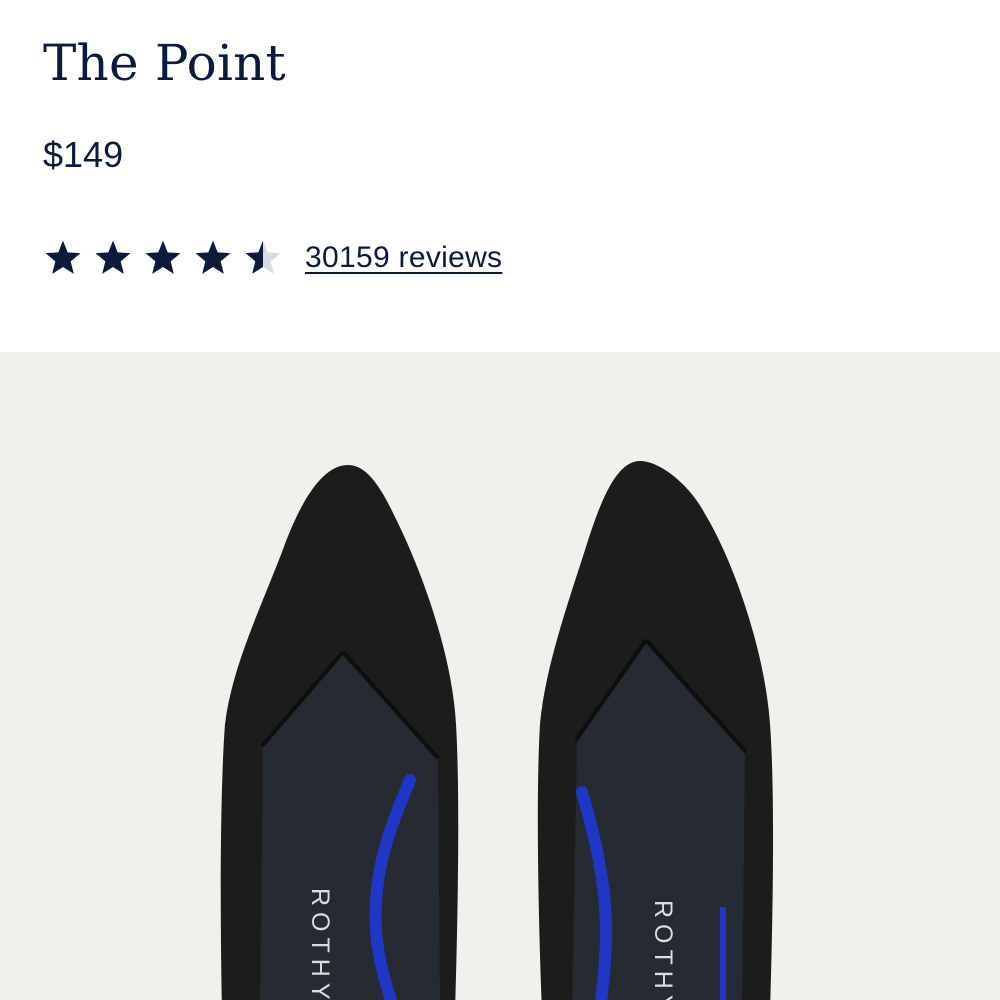  What do you see at coordinates (83, 154) in the screenshot?
I see `product-price: $149` at bounding box center [83, 154].